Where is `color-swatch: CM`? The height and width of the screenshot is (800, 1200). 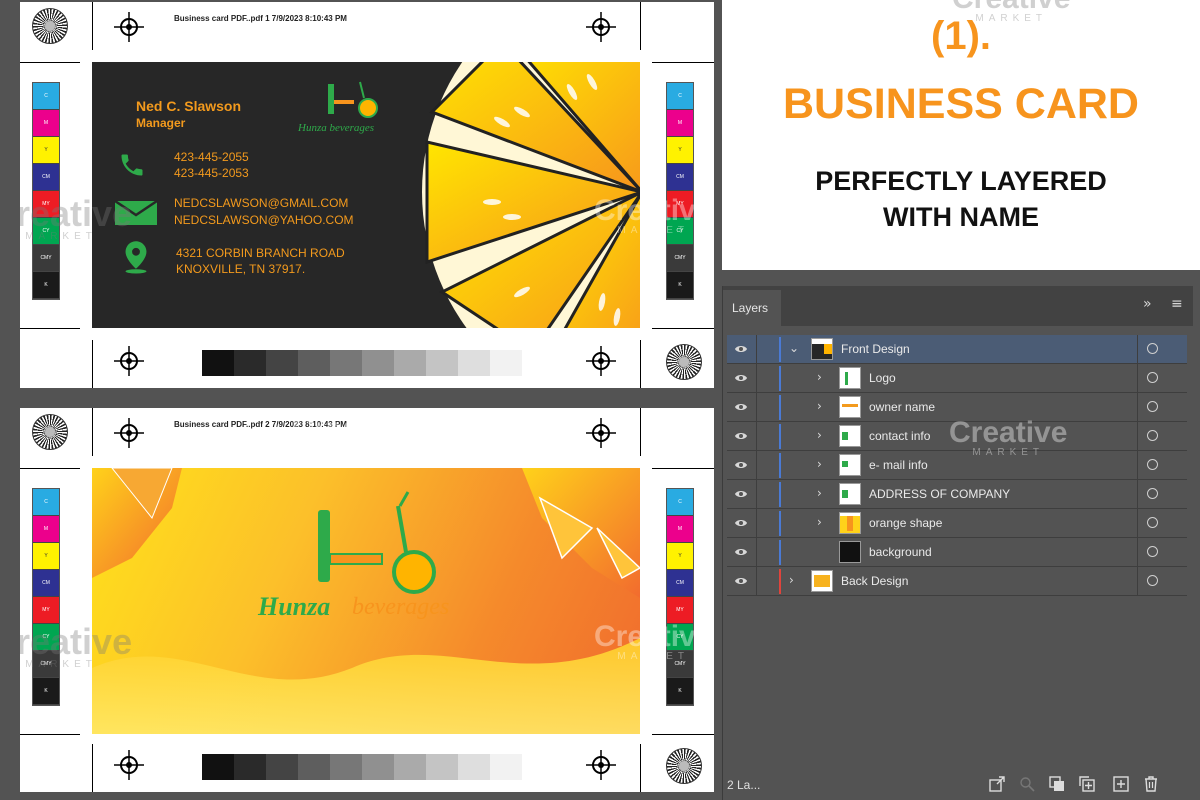 color-swatch: CM is located at coordinates (680, 583).